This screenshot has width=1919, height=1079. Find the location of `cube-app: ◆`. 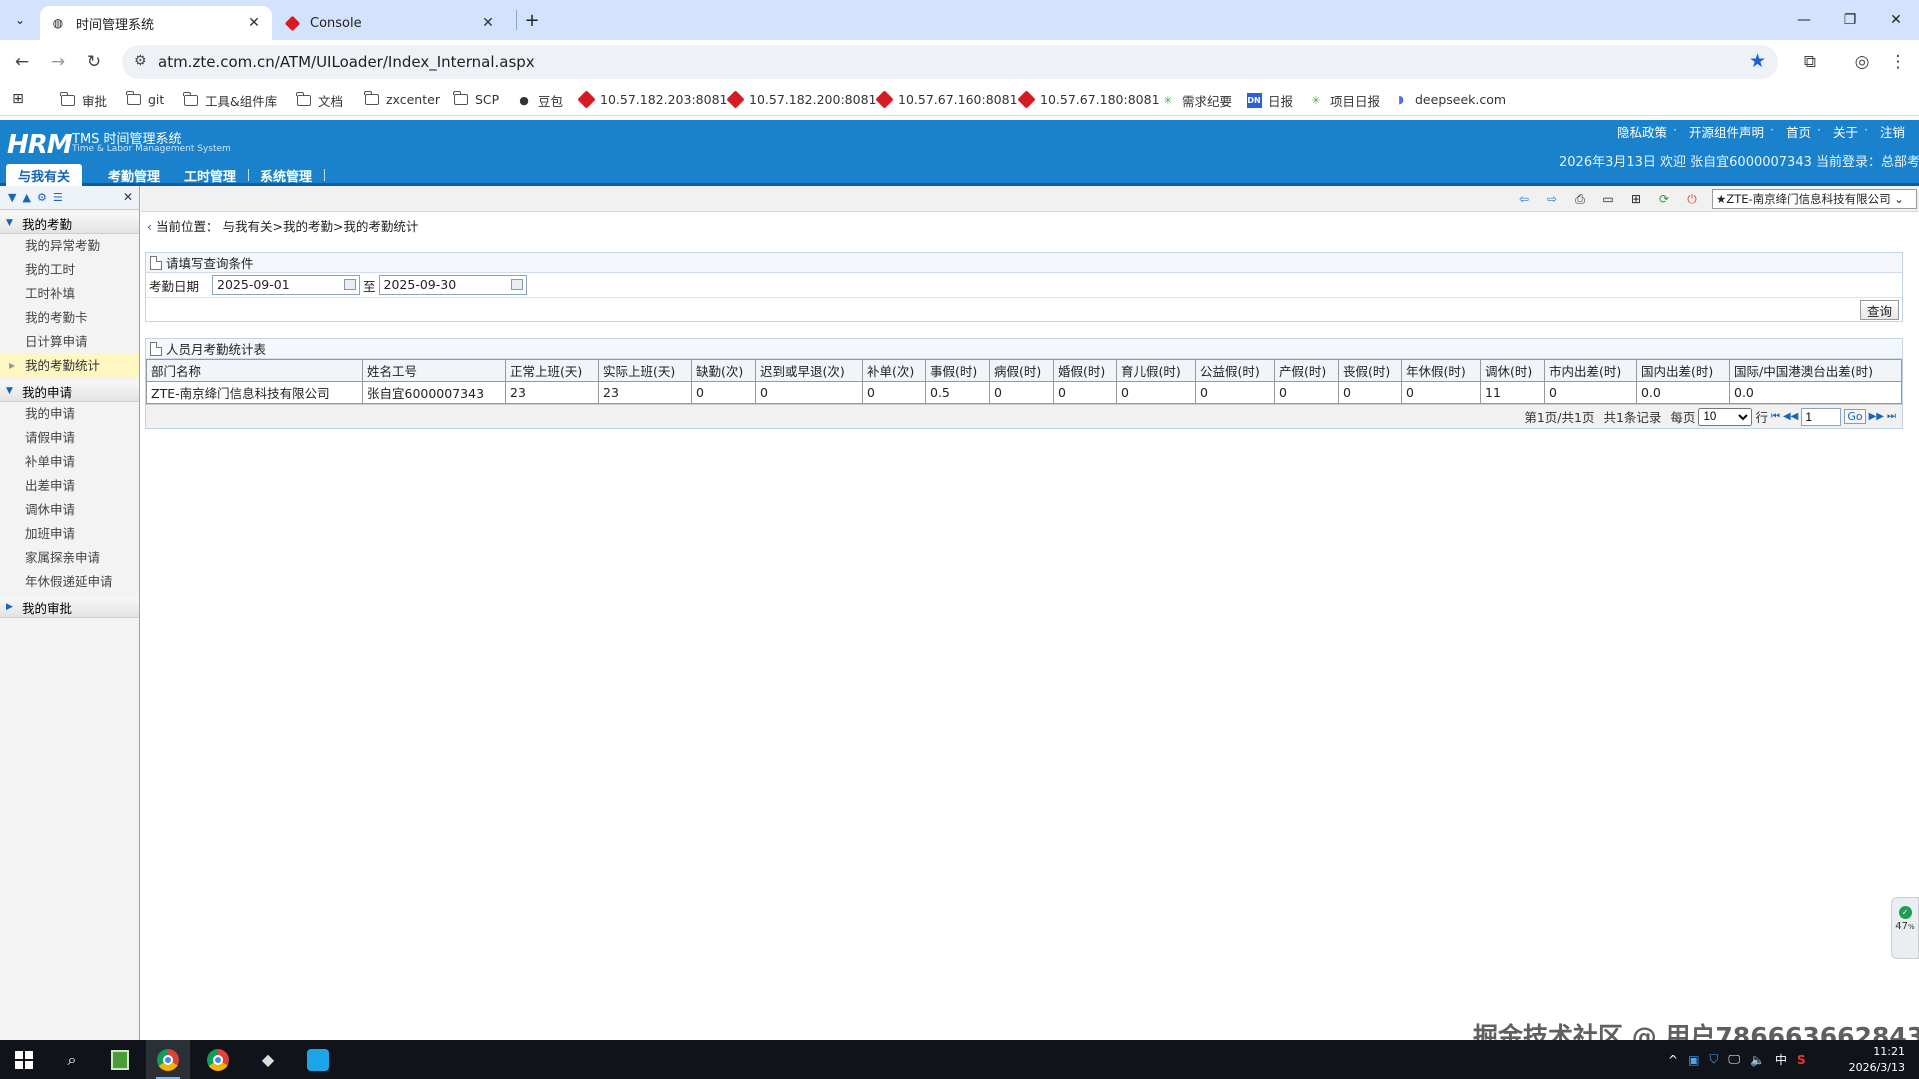

cube-app: ◆ is located at coordinates (268, 1059).